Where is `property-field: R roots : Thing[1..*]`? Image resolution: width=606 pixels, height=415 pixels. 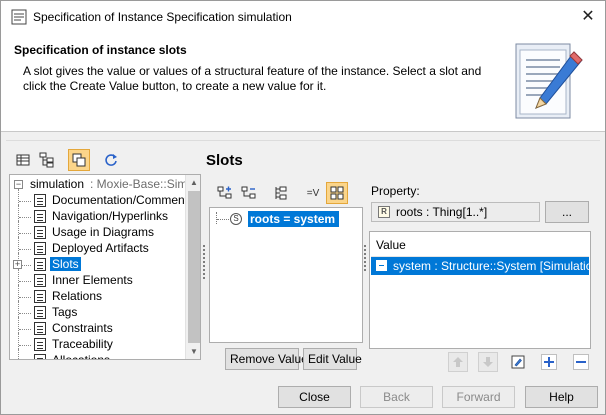
property-field: R roots : Thing[1..*] is located at coordinates (455, 212).